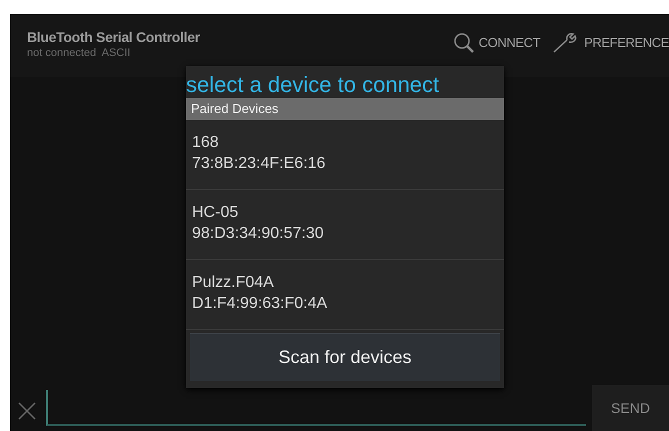 Image resolution: width=669 pixels, height=431 pixels. What do you see at coordinates (630, 408) in the screenshot?
I see `send-button: SEND` at bounding box center [630, 408].